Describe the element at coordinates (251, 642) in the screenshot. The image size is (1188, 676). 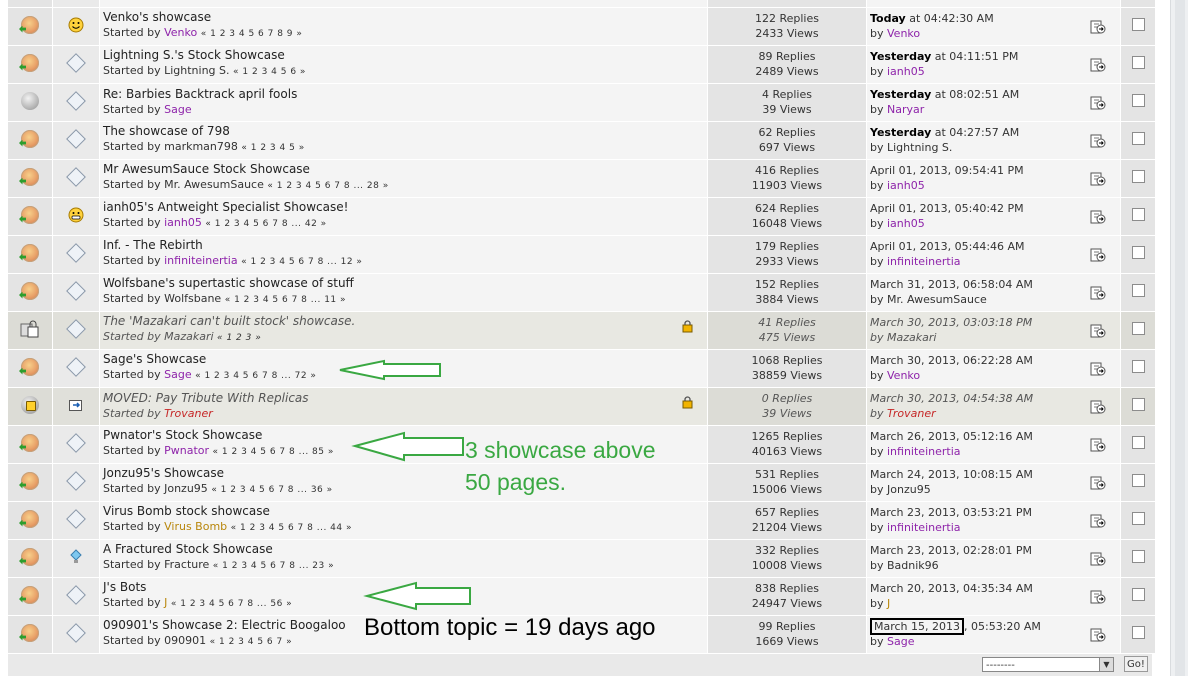
I see `topic-pages-links: « 1 2 3 4 5 6 7 »` at that location.